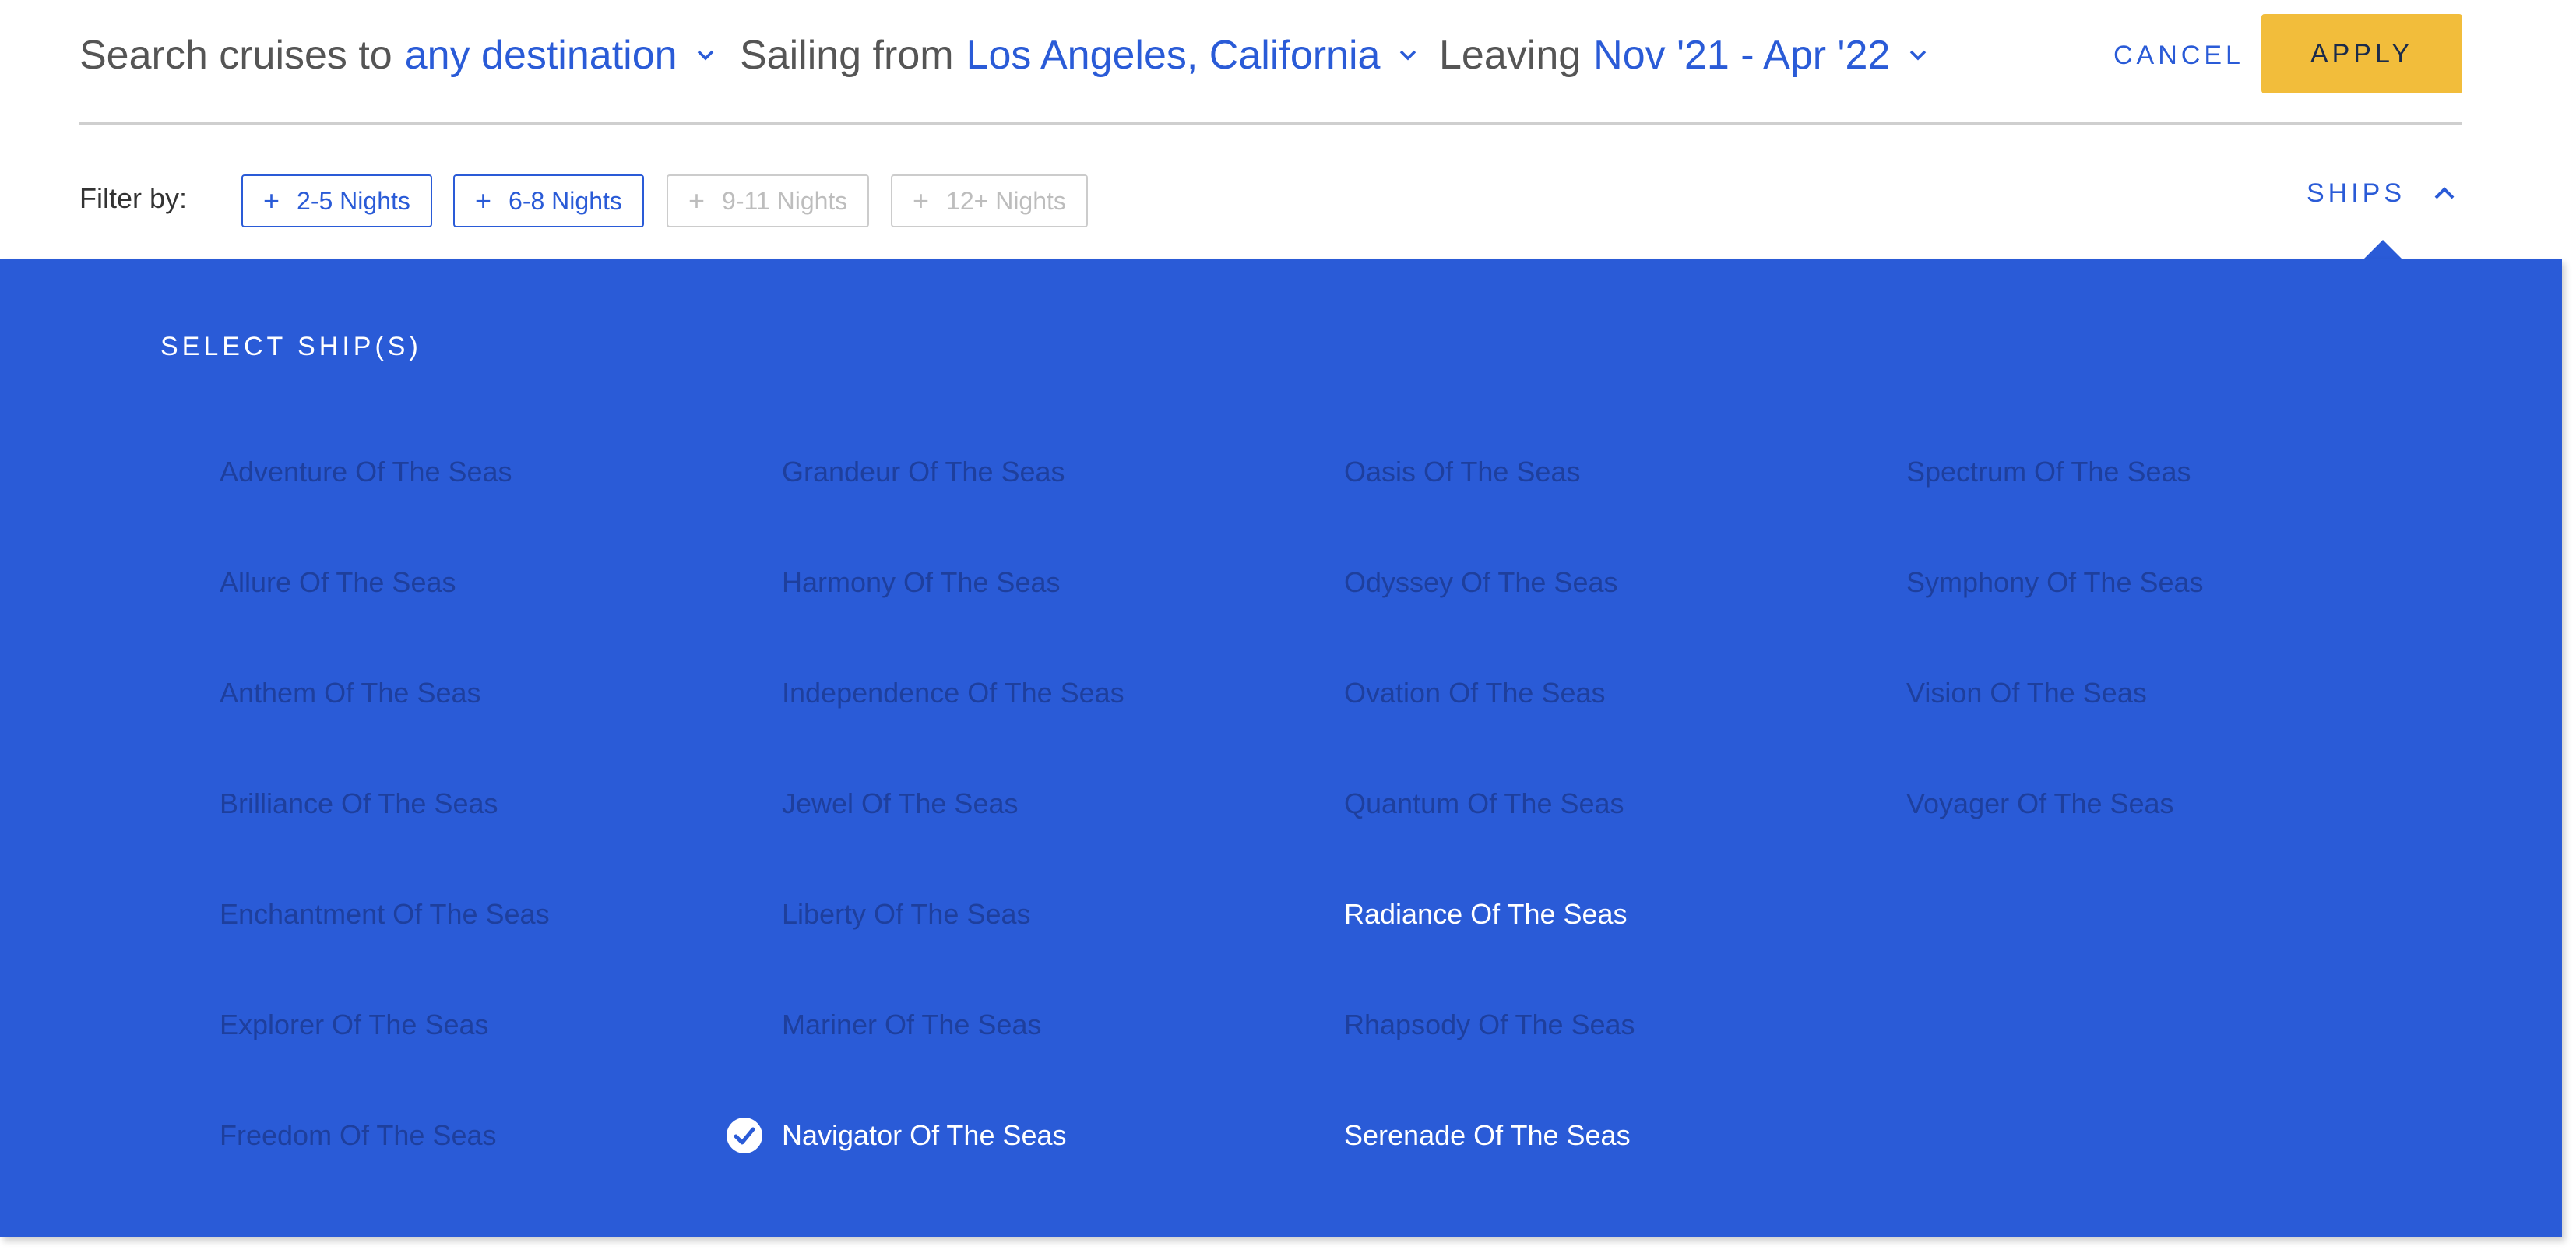 Image resolution: width=2576 pixels, height=1257 pixels. Describe the element at coordinates (366, 472) in the screenshot. I see `ship-option-adventure: Adventure Of The Seas` at that location.